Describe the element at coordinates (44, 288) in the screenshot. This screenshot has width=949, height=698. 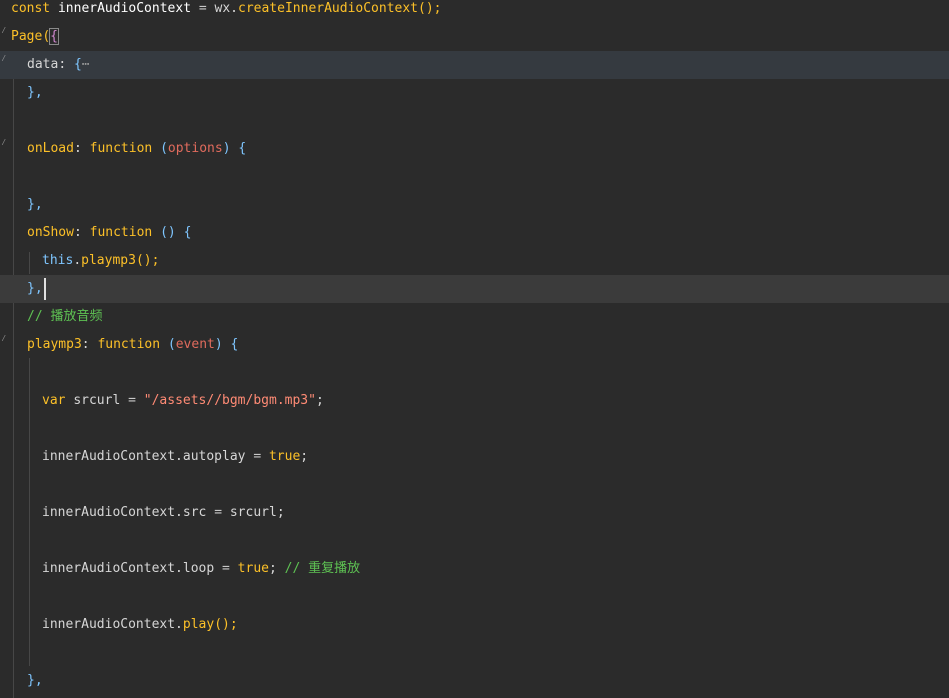
I see `text-cursor` at that location.